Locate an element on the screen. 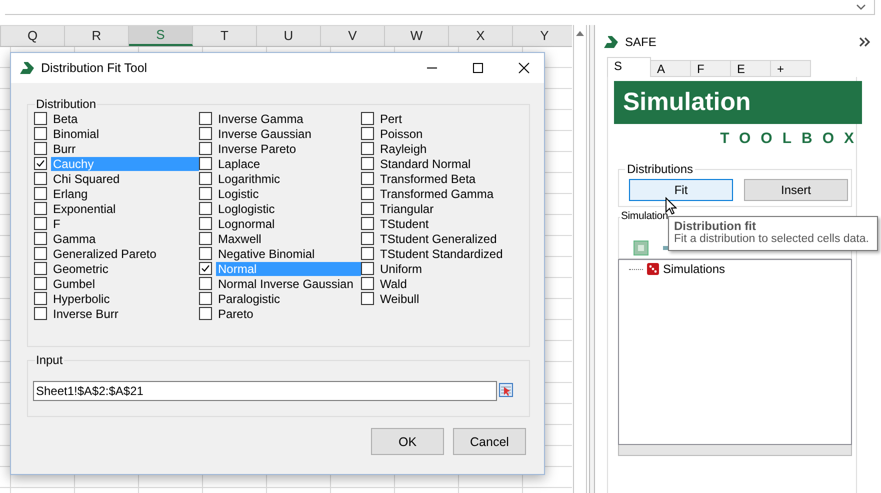  column-header: T is located at coordinates (225, 36).